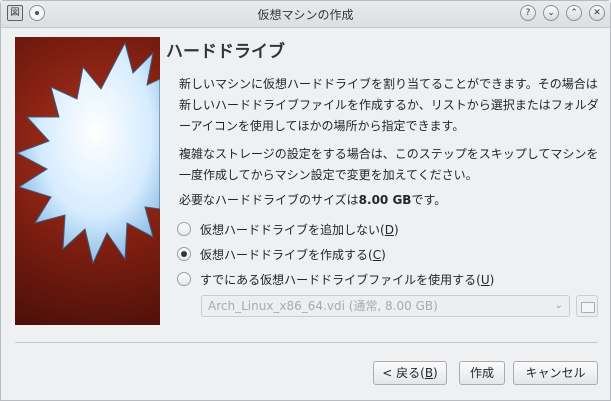  I want to click on option-no-disk: 仮想ハードドライブを追加しない(D), so click(288, 229).